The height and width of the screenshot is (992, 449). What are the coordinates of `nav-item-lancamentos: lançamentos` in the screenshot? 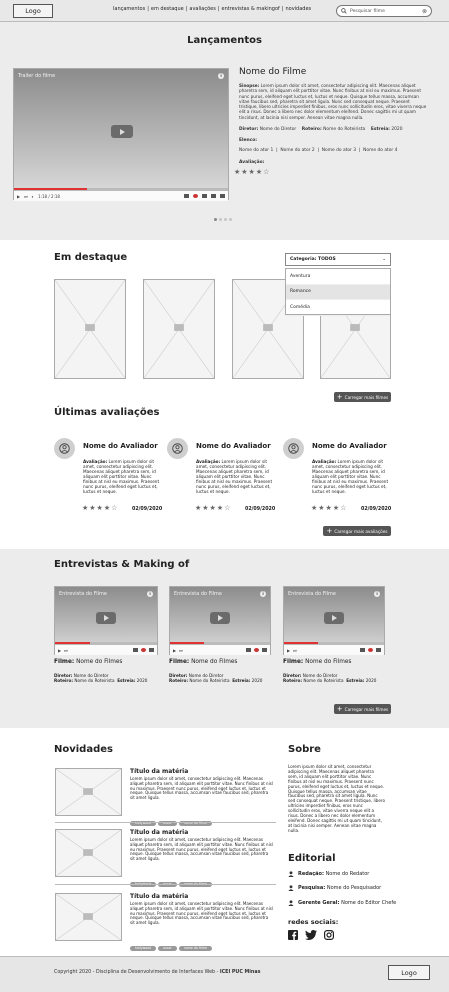 It's located at (129, 9).